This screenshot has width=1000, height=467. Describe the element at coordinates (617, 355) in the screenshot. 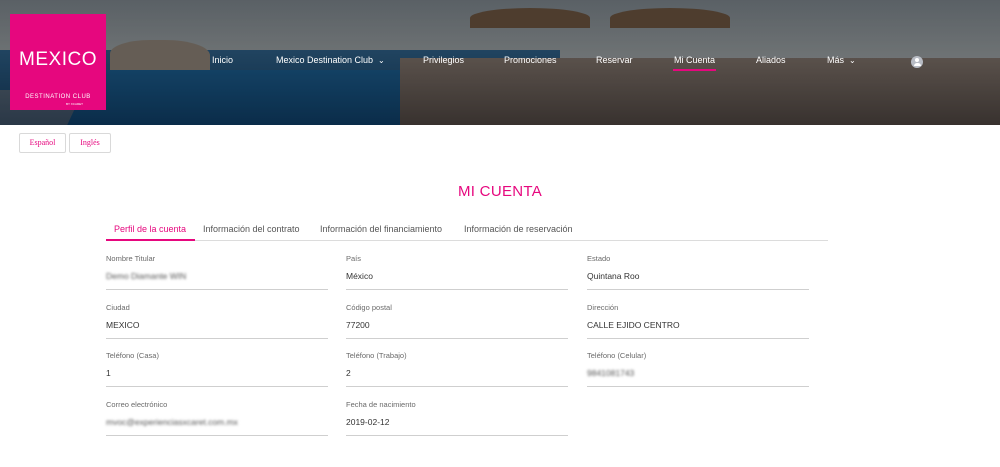

I see `field-label: Teléfono (Celular)` at that location.